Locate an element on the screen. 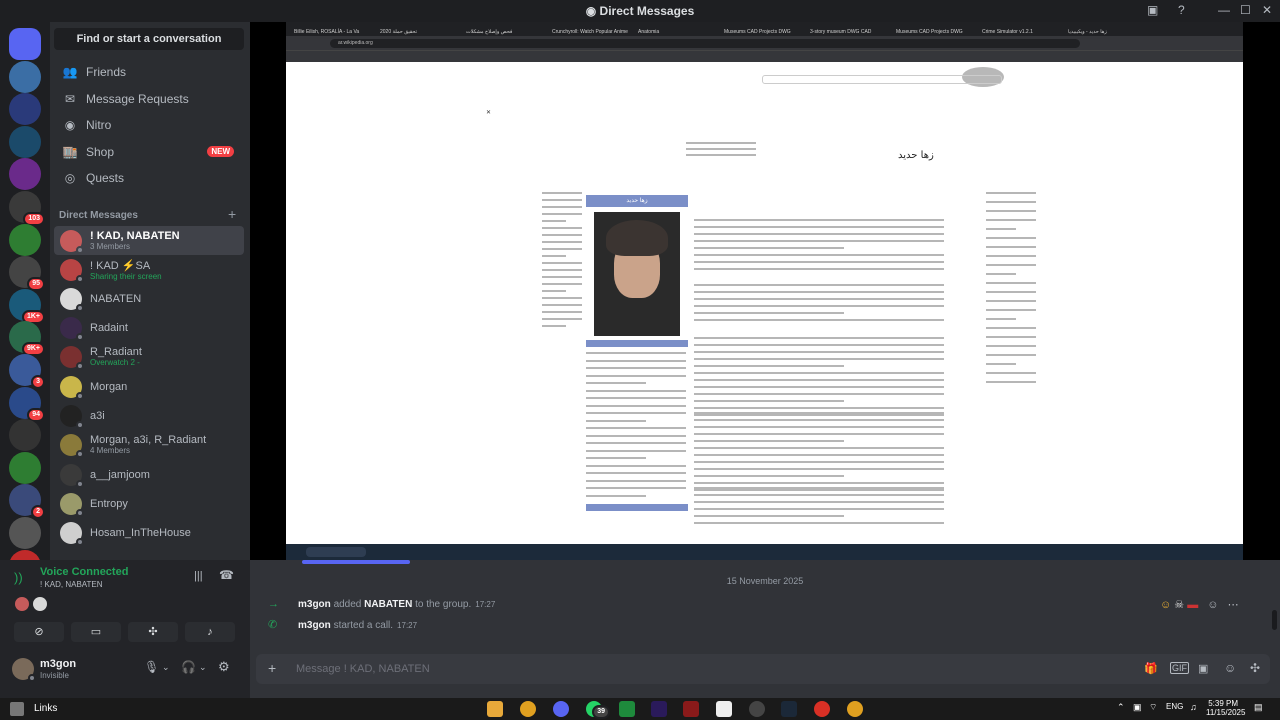 The image size is (1280, 720). chevron-up-icon: ⌃ is located at coordinates (1121, 707).